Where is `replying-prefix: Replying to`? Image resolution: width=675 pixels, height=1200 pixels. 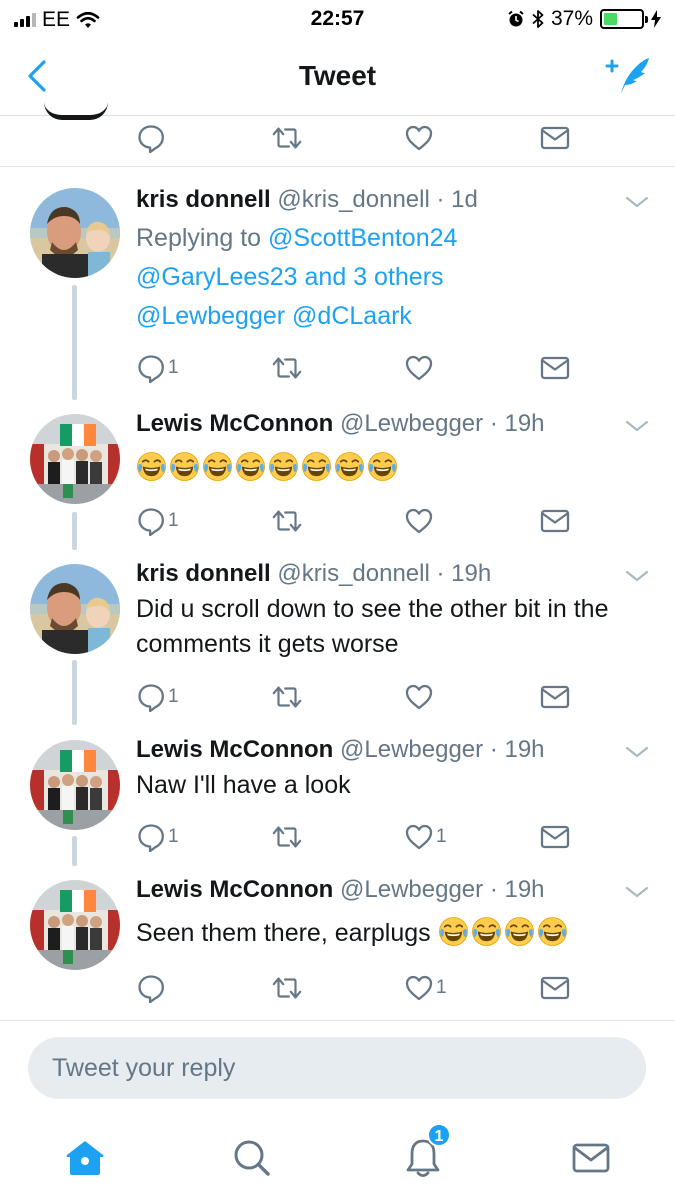
replying-prefix: Replying to is located at coordinates (199, 238).